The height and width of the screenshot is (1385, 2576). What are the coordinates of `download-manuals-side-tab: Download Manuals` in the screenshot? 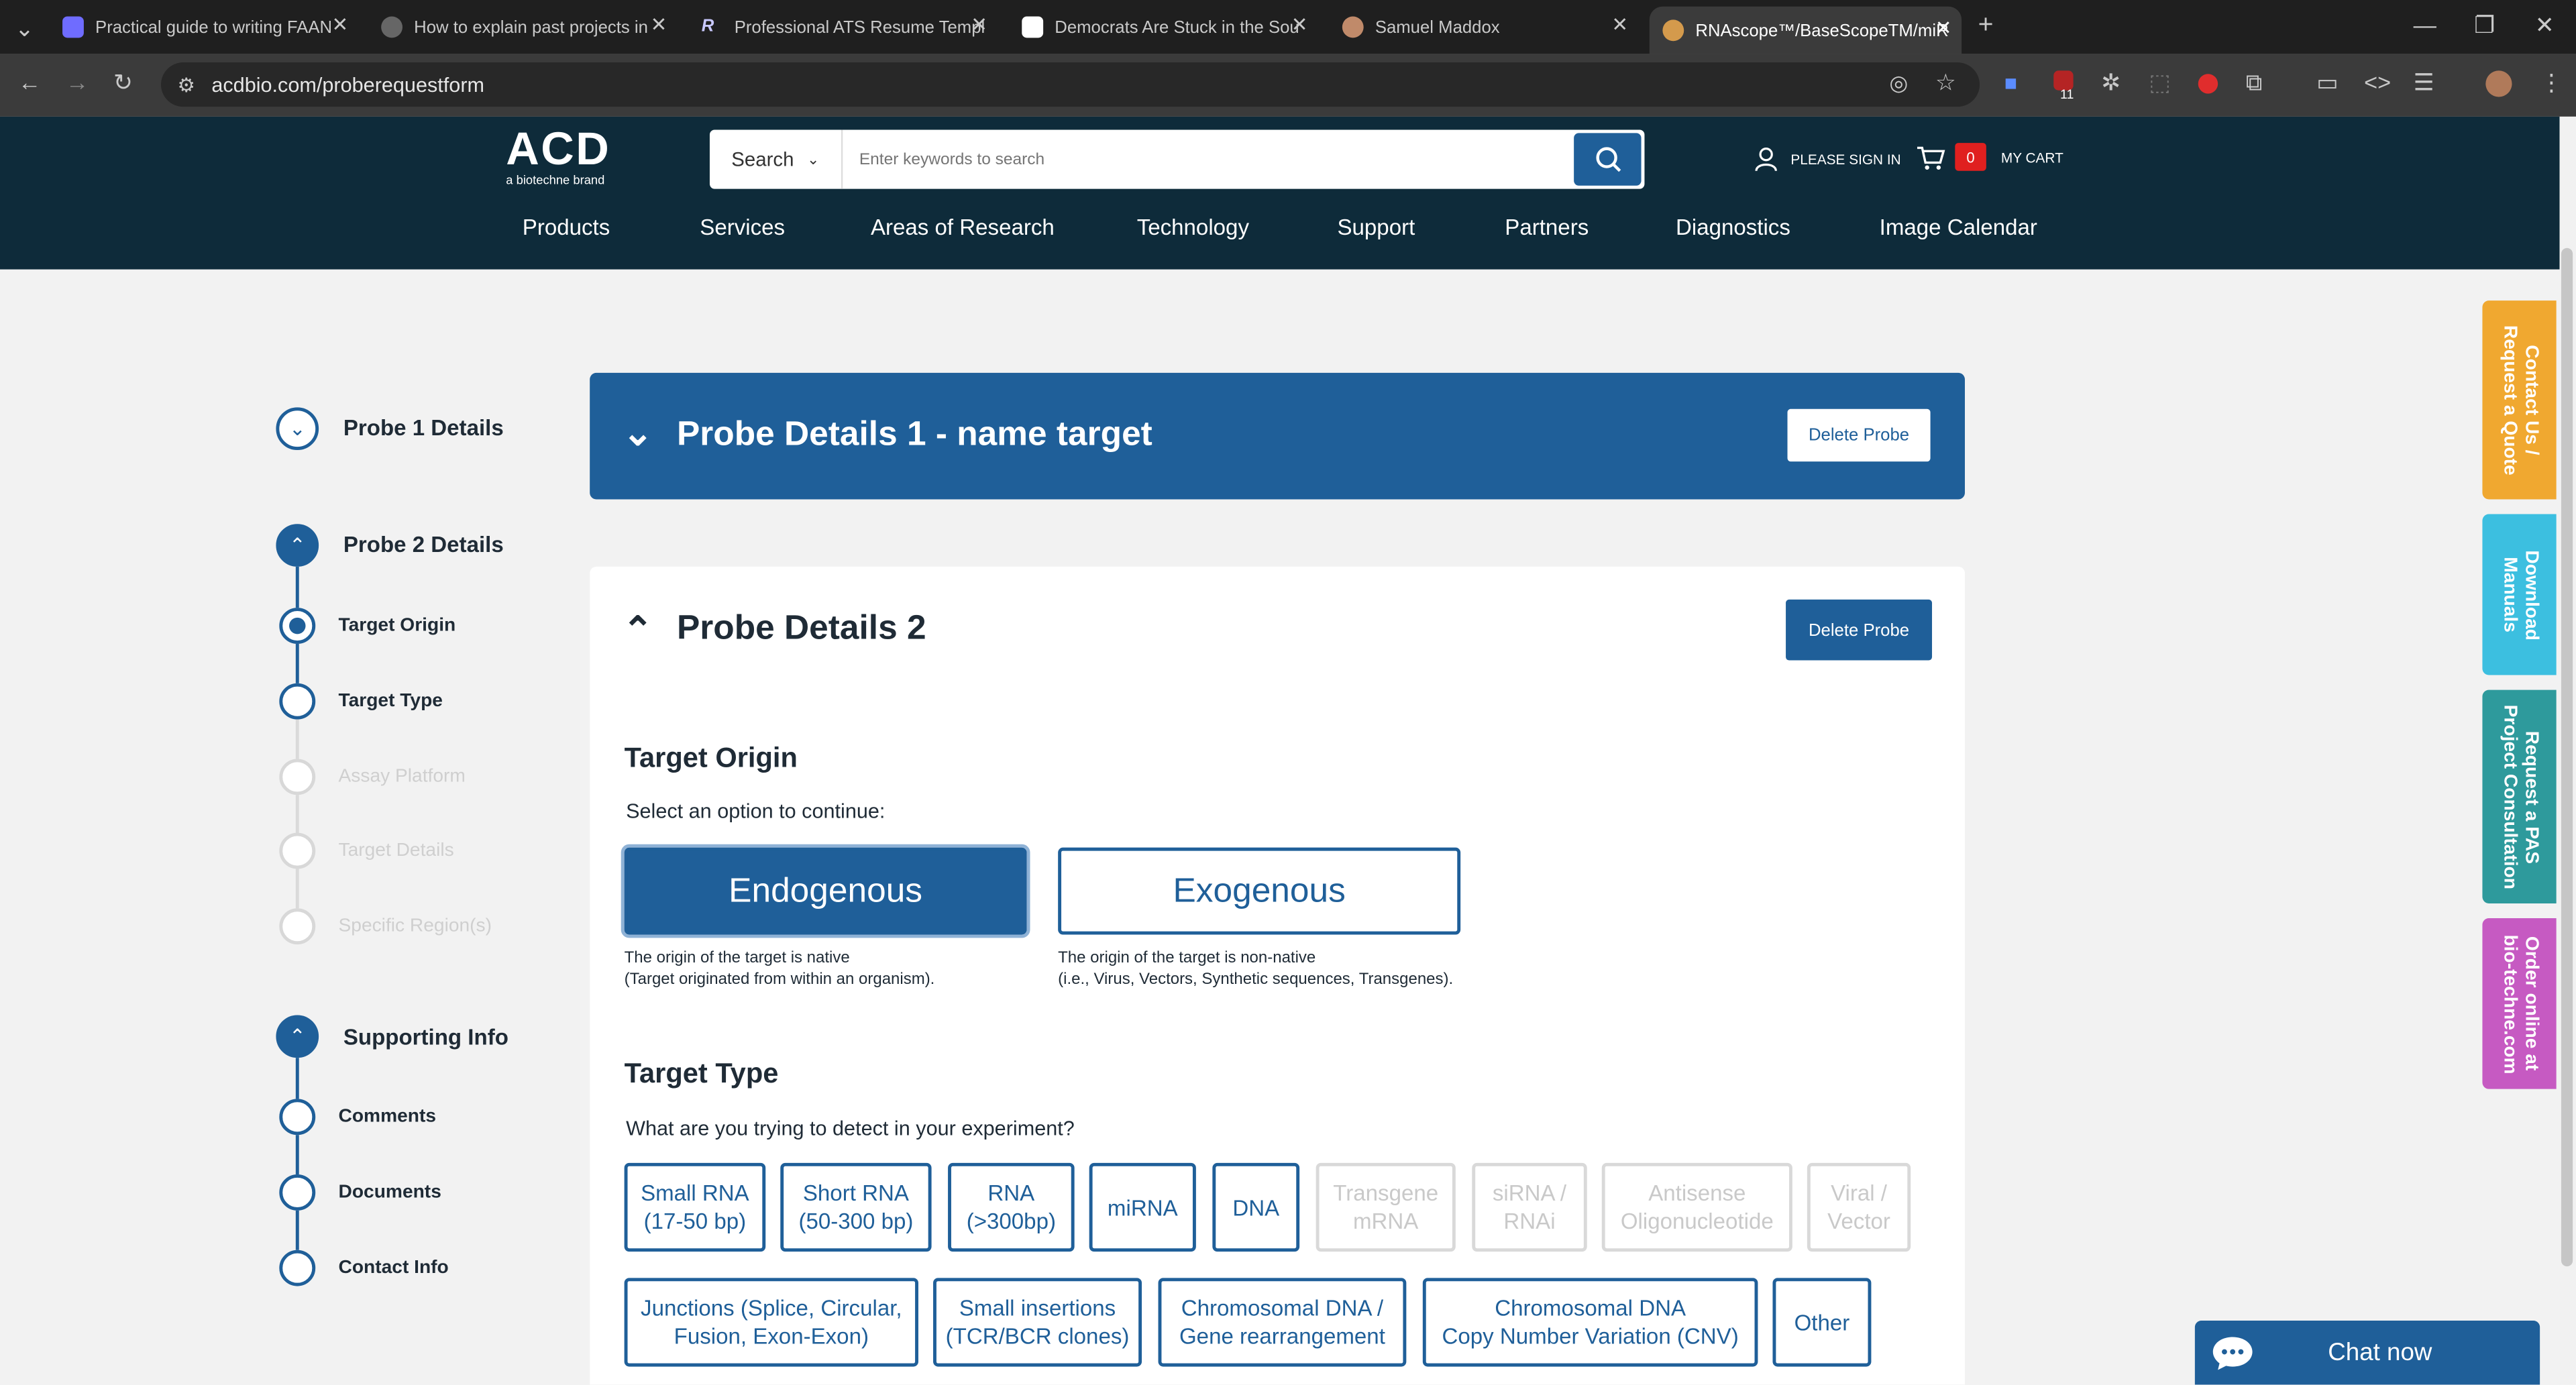 It's located at (2519, 595).